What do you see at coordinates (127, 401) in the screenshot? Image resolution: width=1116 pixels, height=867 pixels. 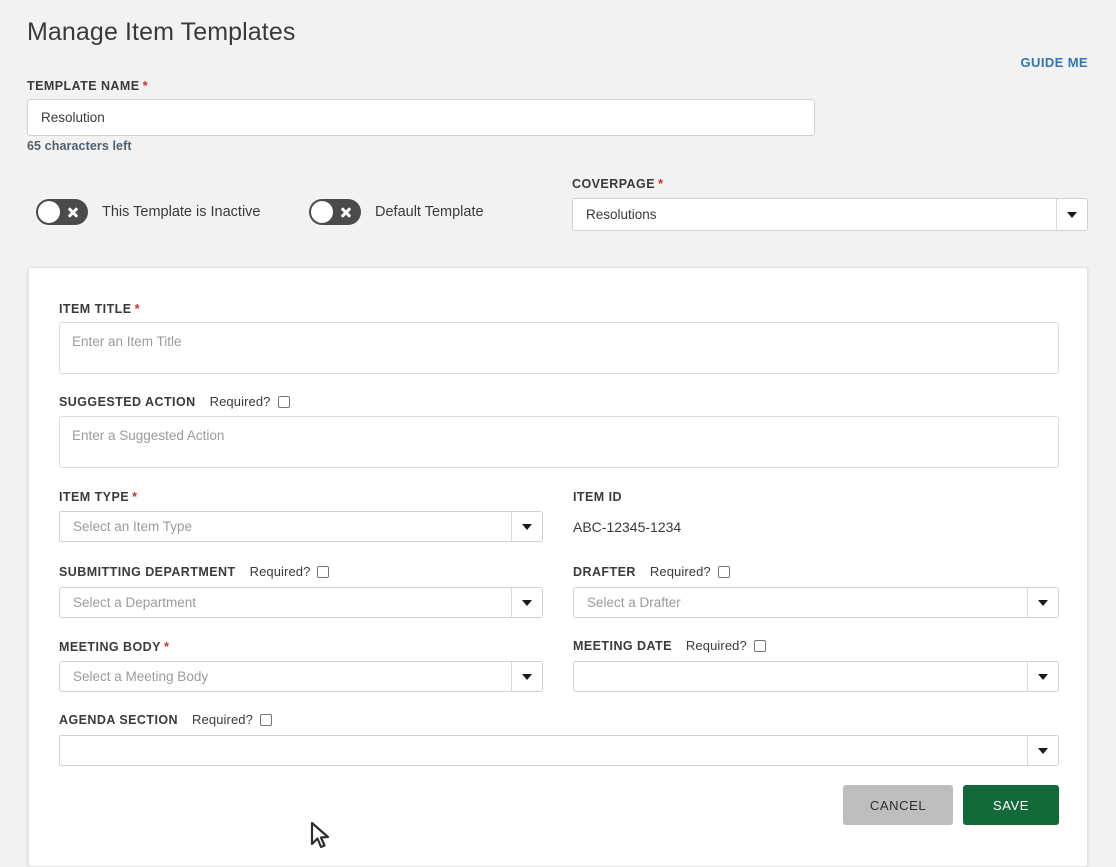 I see `suggested-action-label: SUGGESTED ACTION` at bounding box center [127, 401].